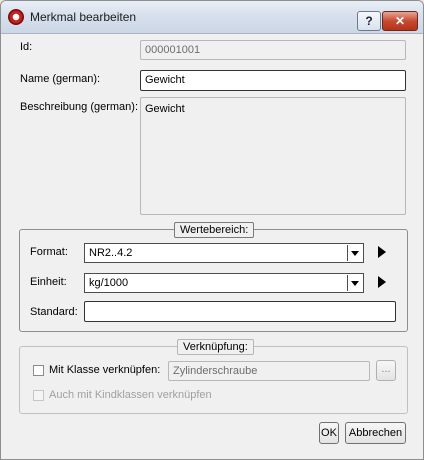 This screenshot has height=460, width=424. What do you see at coordinates (111, 253) in the screenshot?
I see `format-value: NR2..4.2` at bounding box center [111, 253].